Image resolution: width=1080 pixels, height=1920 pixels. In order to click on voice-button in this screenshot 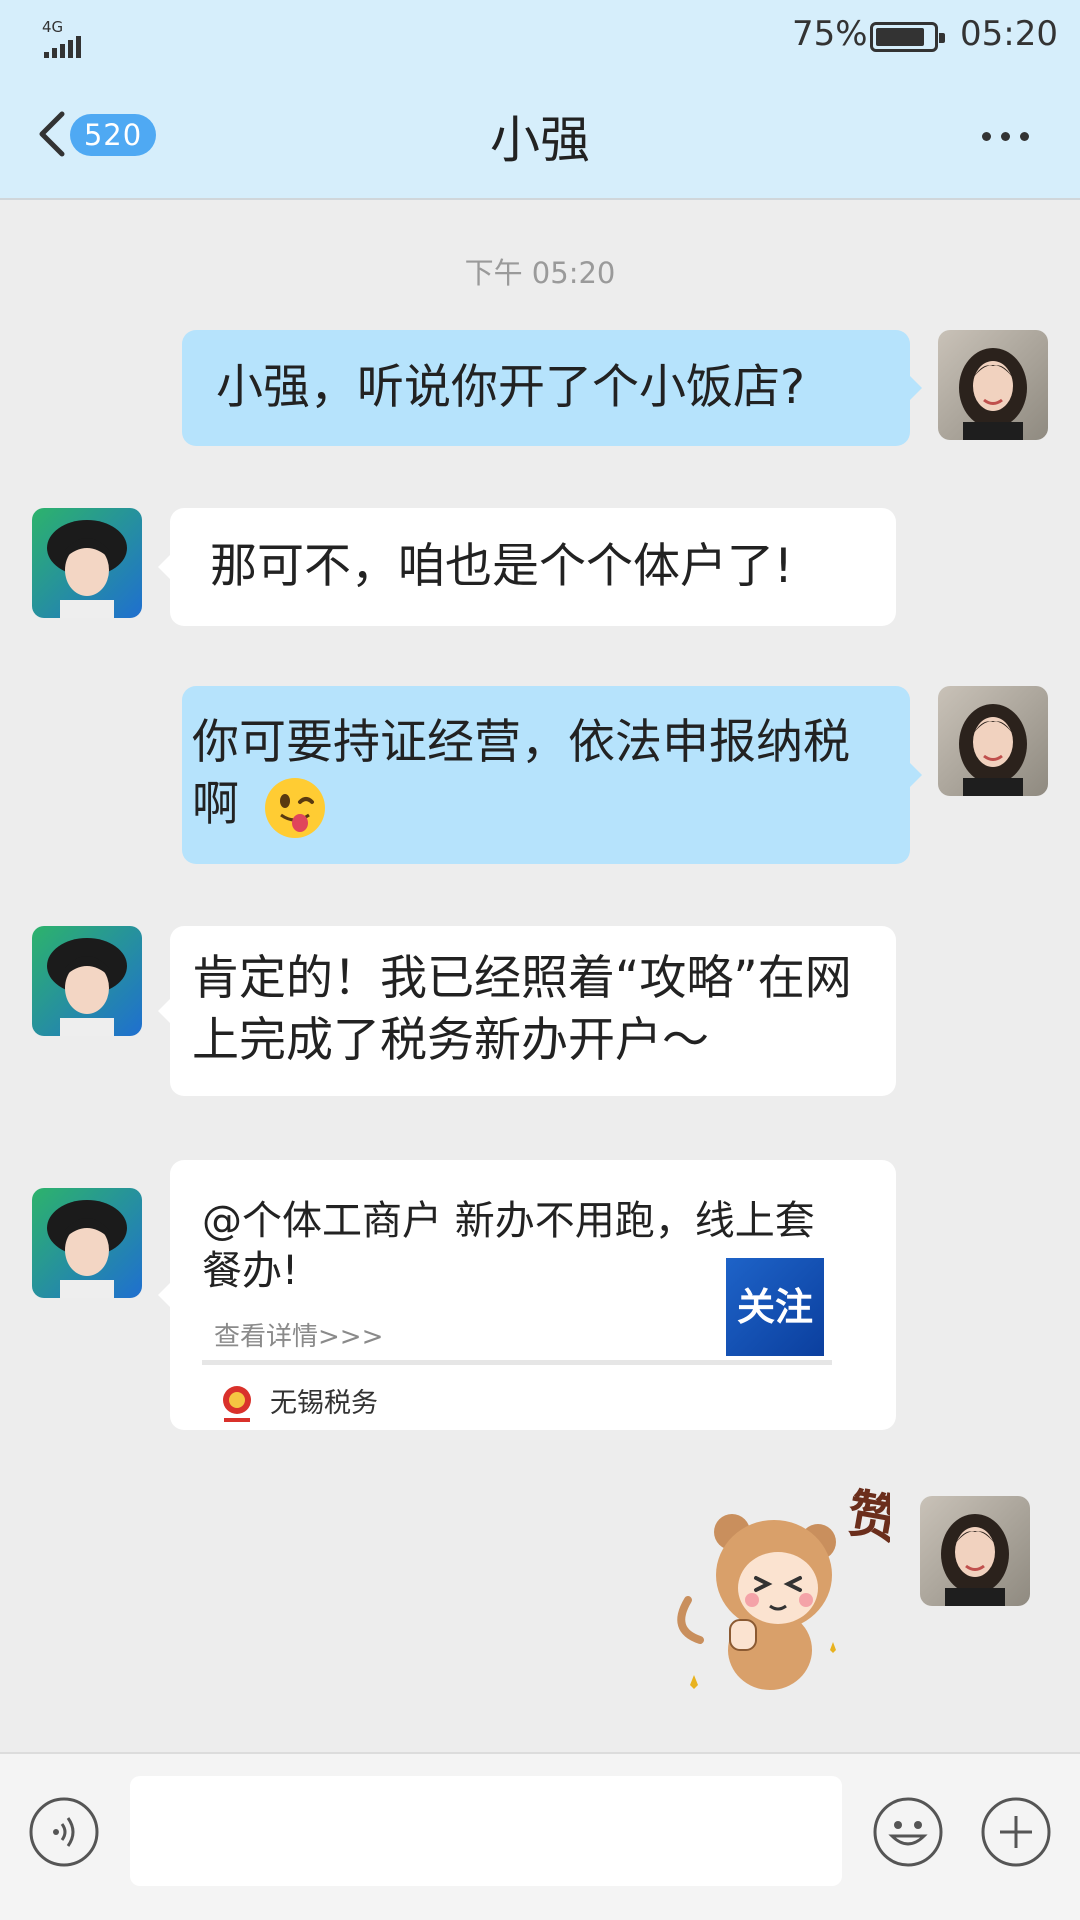, I will do `click(64, 1834)`.